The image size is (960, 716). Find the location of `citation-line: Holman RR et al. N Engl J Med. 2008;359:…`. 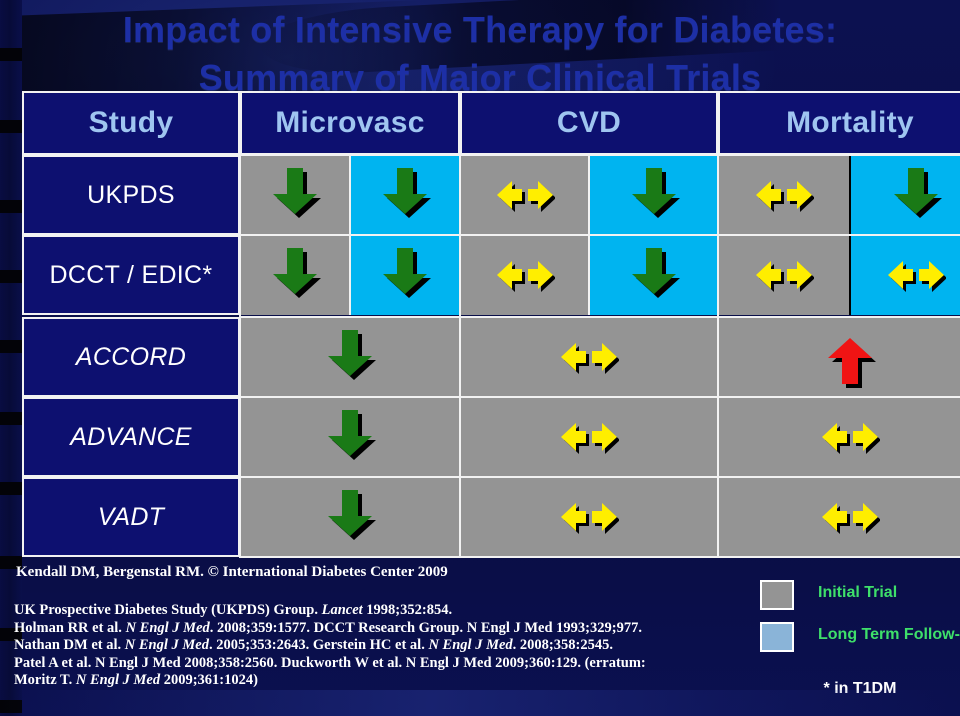

citation-line: Holman RR et al. N Engl J Med. 2008;359:… is located at coordinates (328, 627).